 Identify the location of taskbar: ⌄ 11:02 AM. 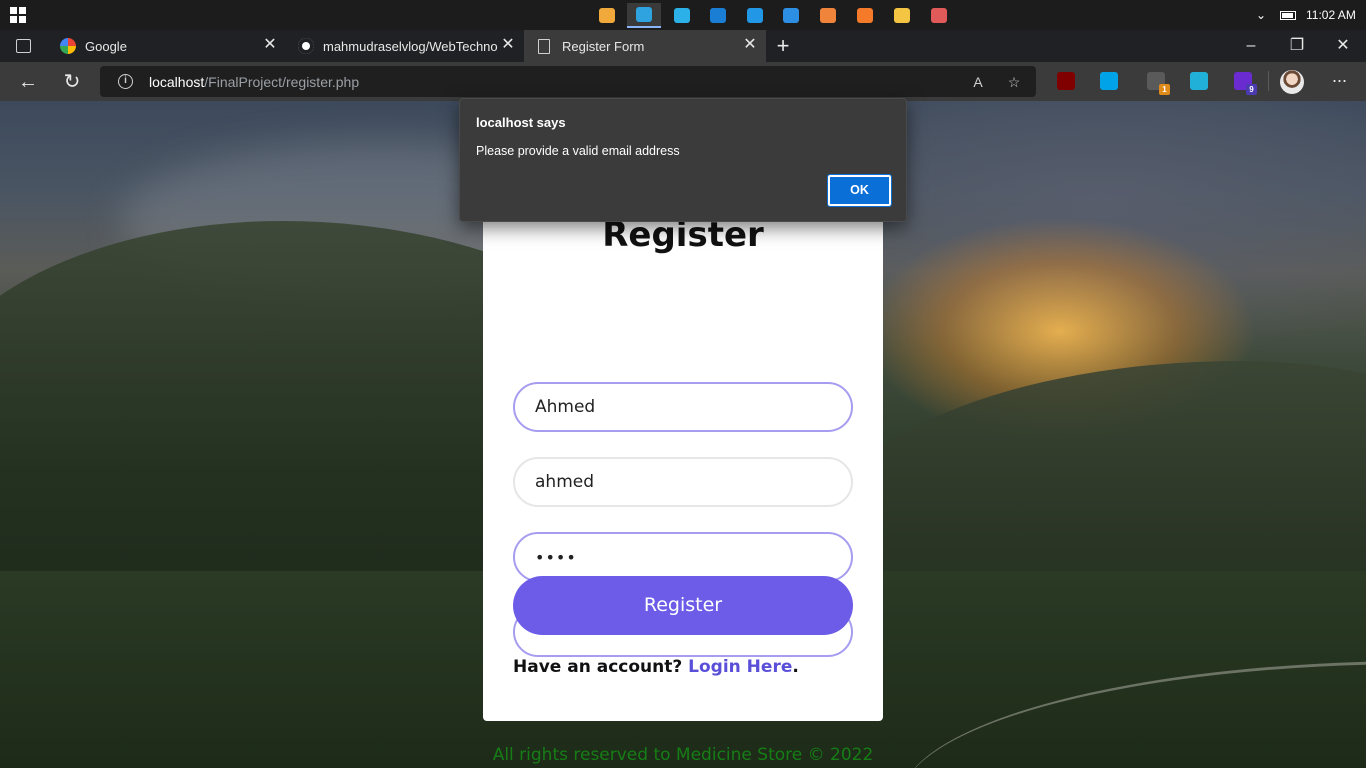
(683, 15).